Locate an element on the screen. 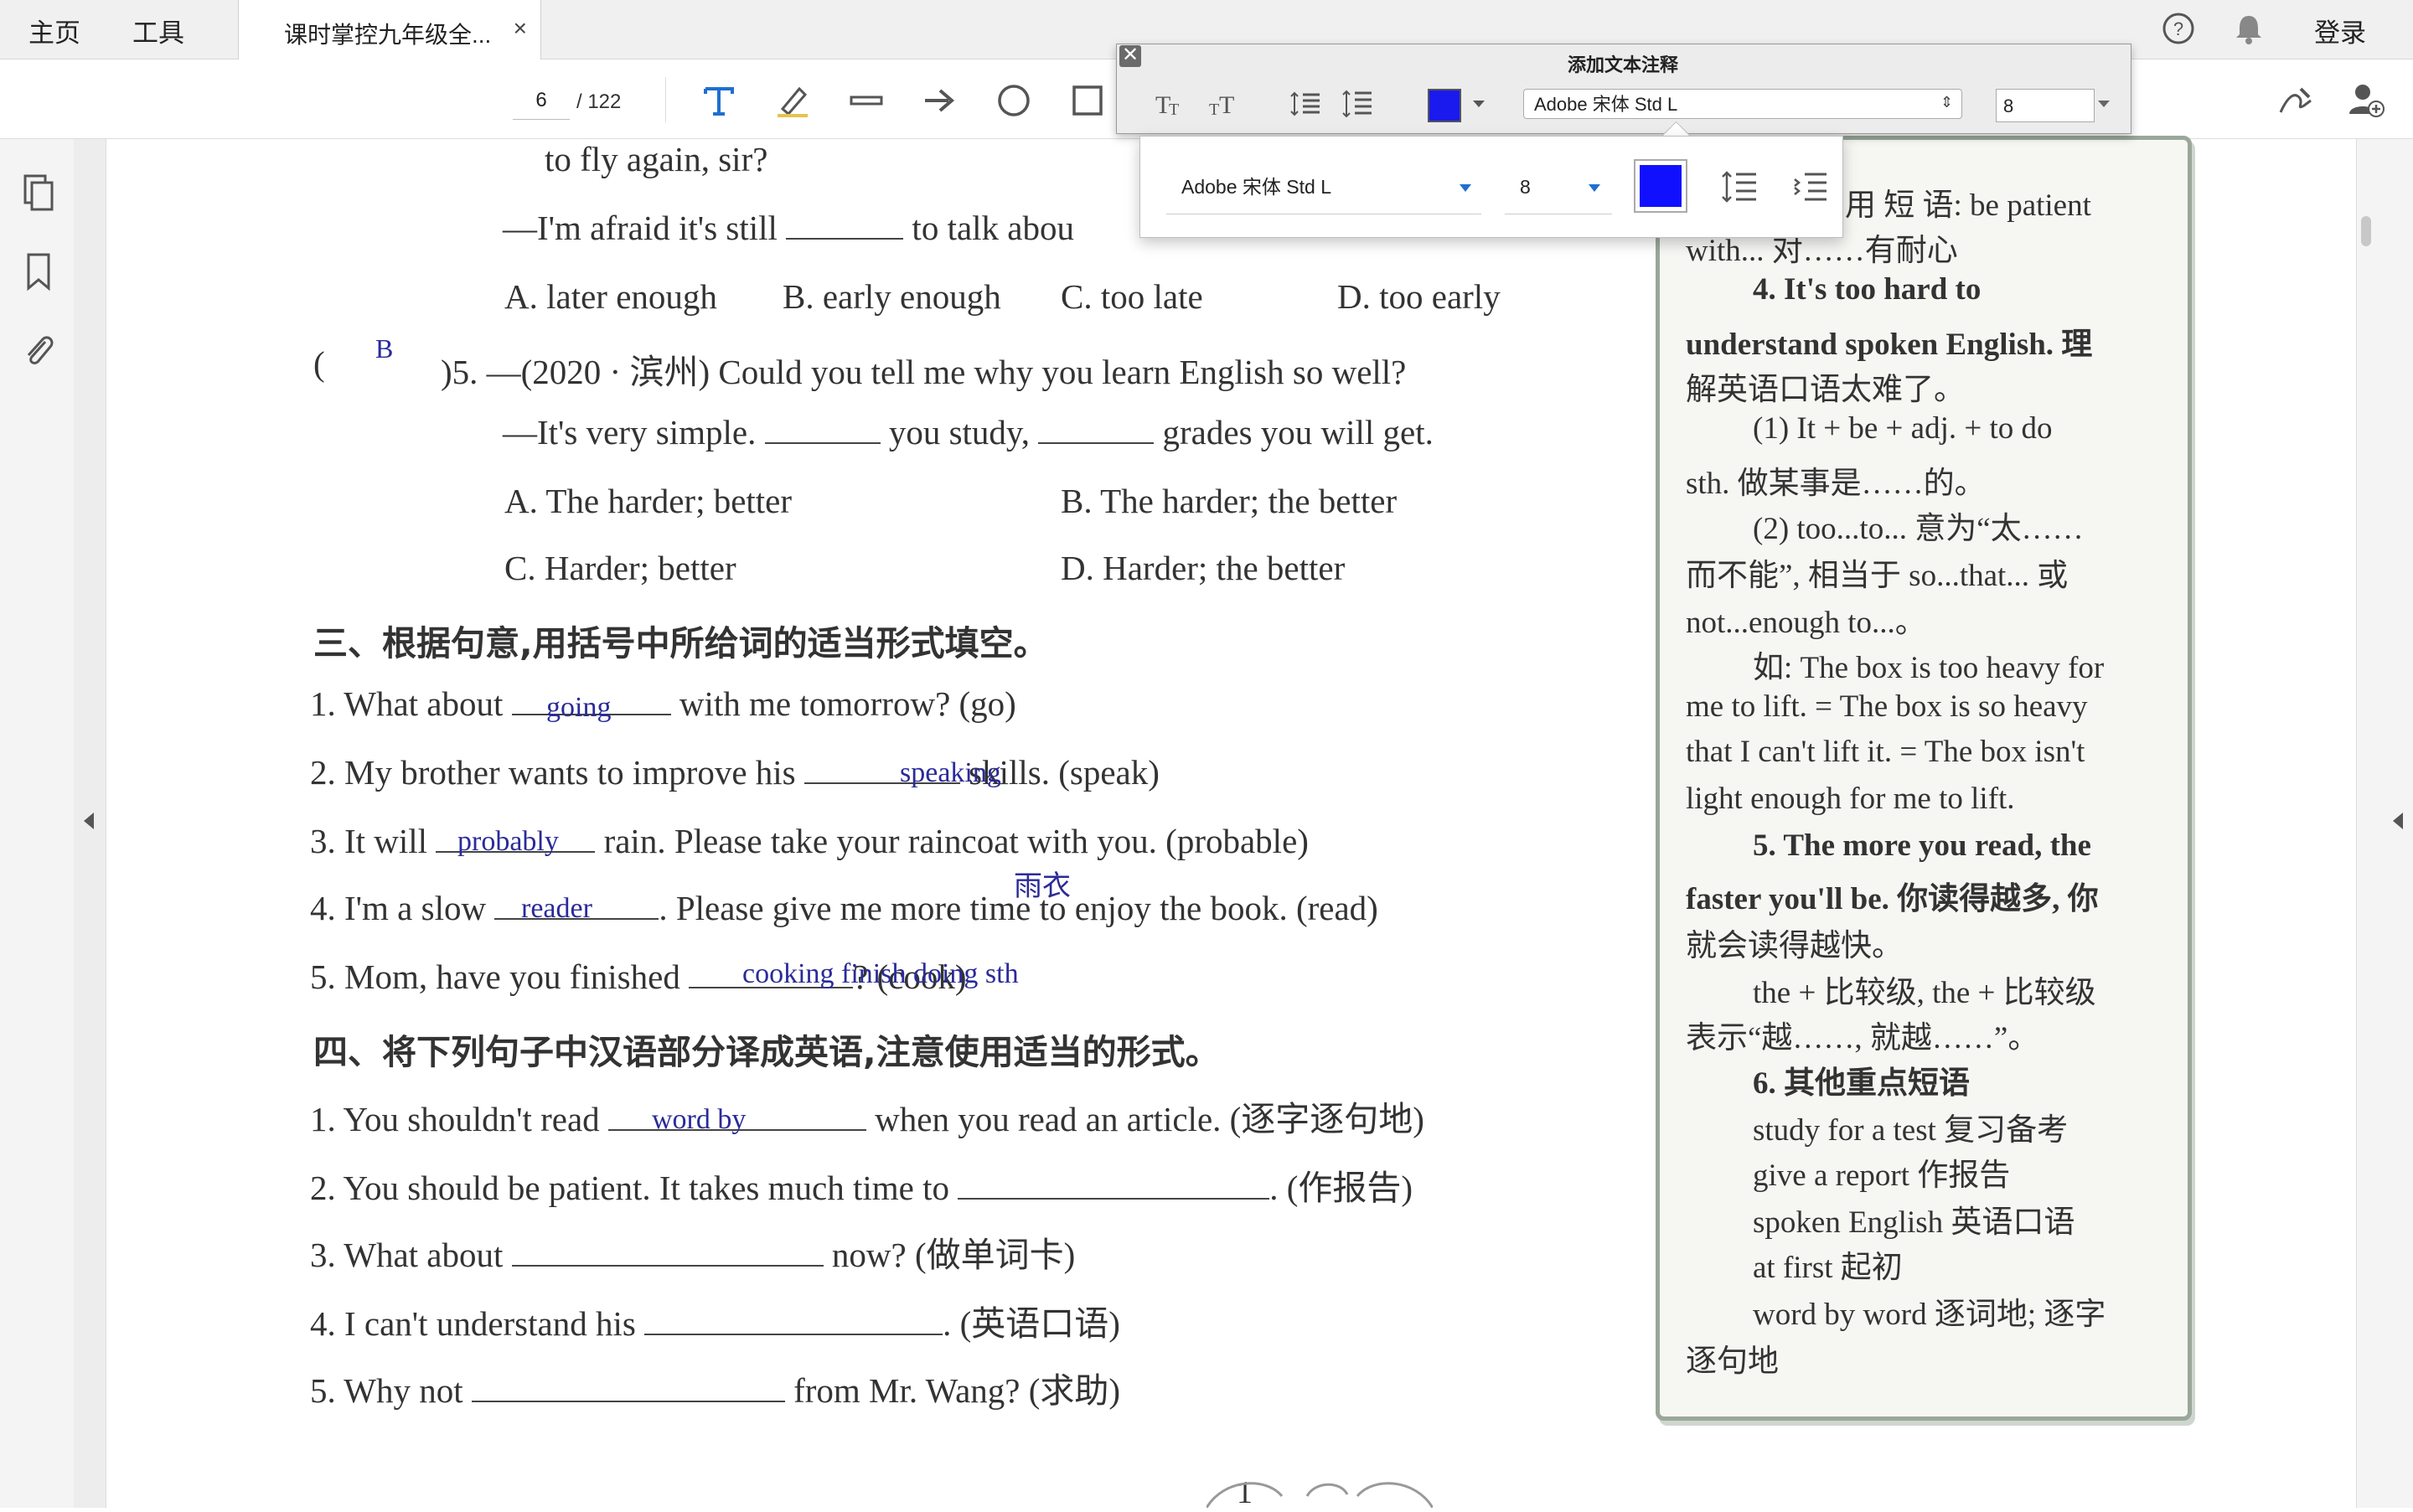 This screenshot has height=1512, width=2413. doc-line: to fly again, sir? is located at coordinates (656, 159).